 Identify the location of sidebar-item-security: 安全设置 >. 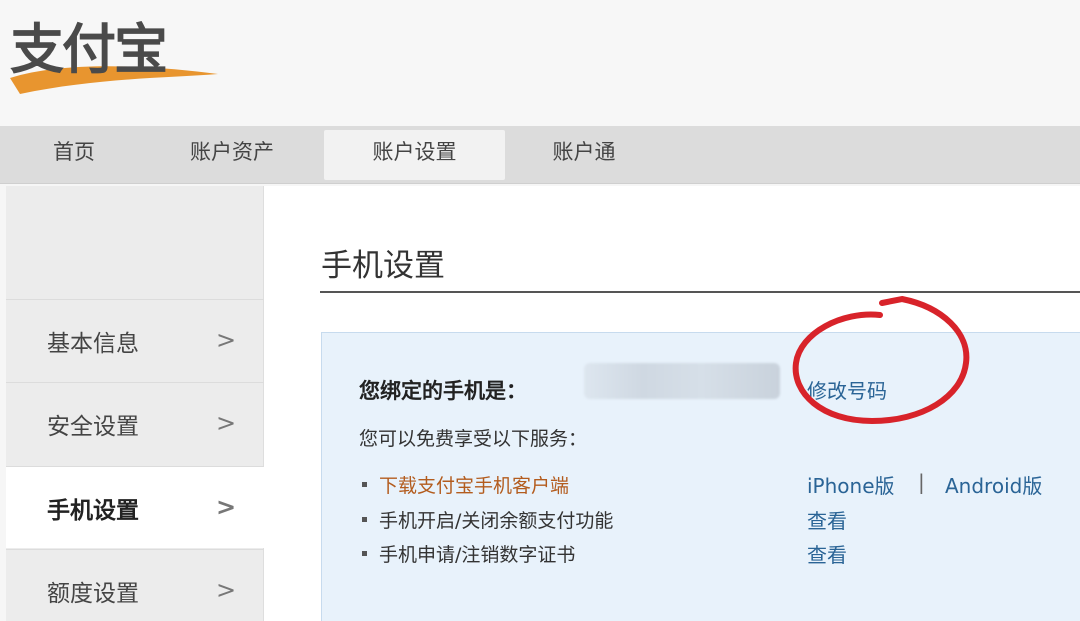
(135, 423).